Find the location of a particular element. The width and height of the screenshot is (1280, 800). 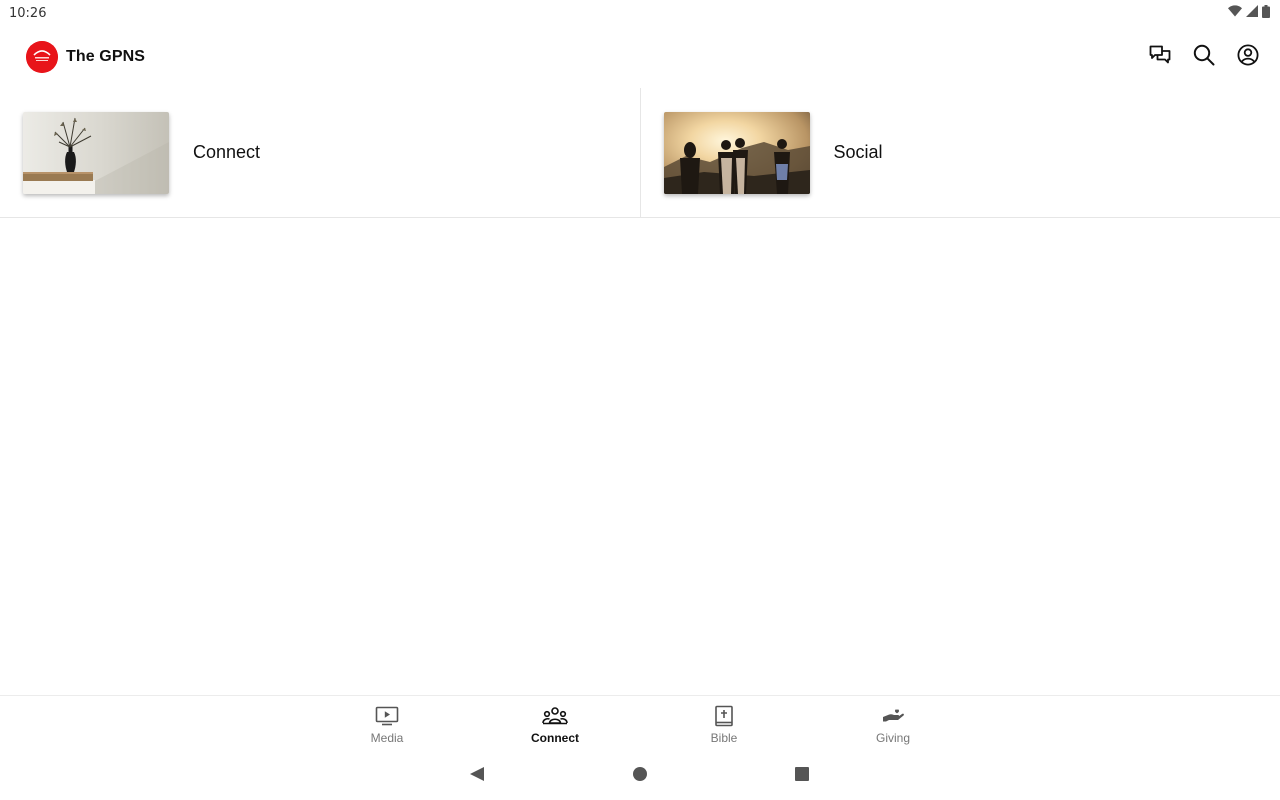

tv-play-icon is located at coordinates (387, 716).